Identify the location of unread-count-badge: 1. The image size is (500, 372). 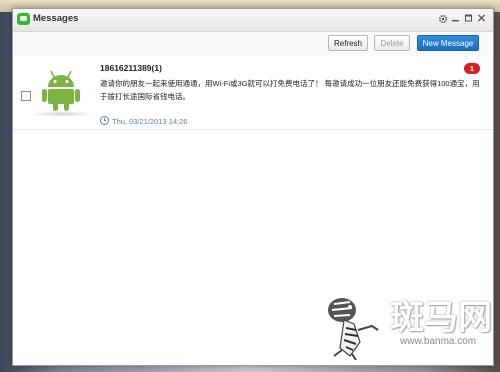
(472, 68).